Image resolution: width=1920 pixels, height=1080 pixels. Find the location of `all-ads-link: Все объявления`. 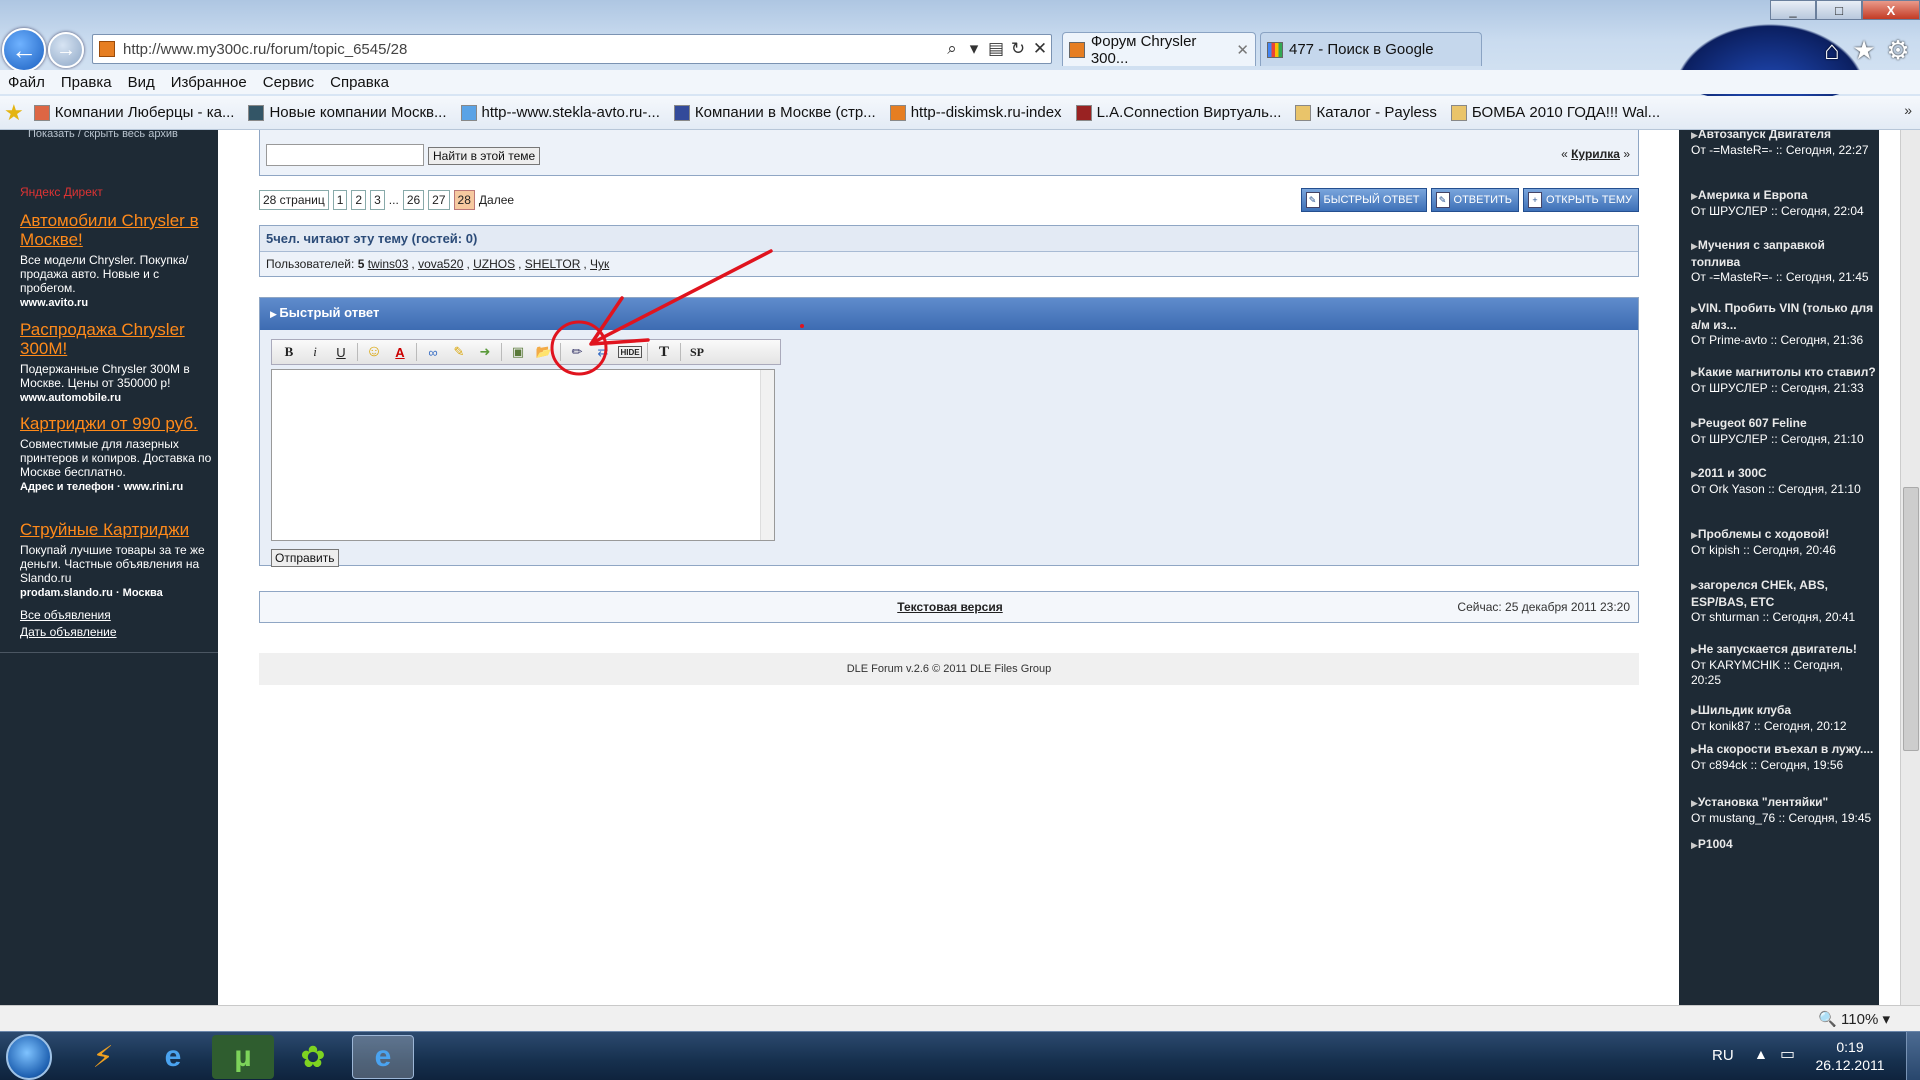

all-ads-link: Все объявления is located at coordinates (117, 615).